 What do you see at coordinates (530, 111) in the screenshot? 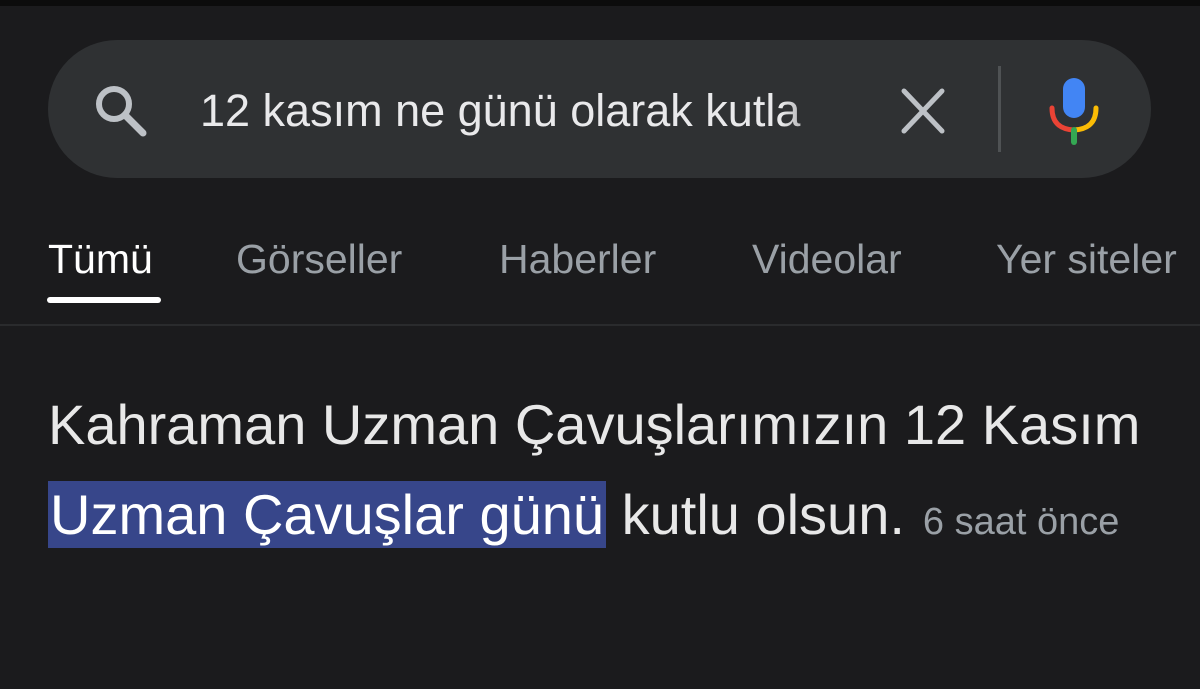
I see `search-input` at bounding box center [530, 111].